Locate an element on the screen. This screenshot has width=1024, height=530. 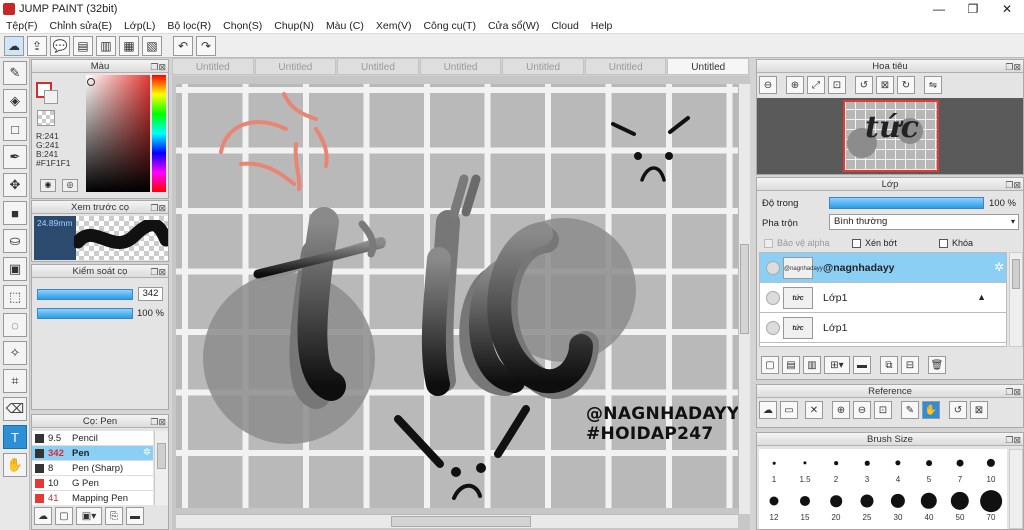
brush-item-mapping-pen: 41 Mapping Pen is located at coordinates (92, 498).